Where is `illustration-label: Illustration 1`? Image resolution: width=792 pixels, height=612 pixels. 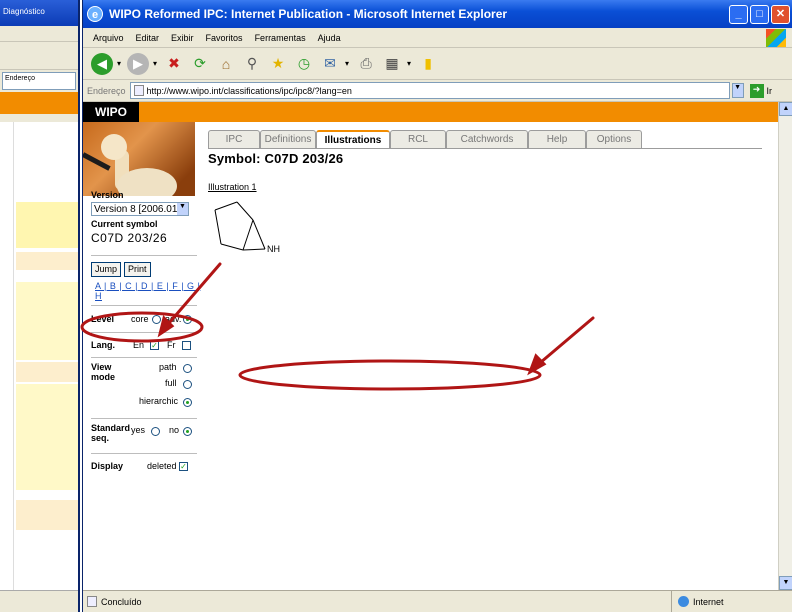
illustration-label: Illustration 1 is located at coordinates (232, 187).